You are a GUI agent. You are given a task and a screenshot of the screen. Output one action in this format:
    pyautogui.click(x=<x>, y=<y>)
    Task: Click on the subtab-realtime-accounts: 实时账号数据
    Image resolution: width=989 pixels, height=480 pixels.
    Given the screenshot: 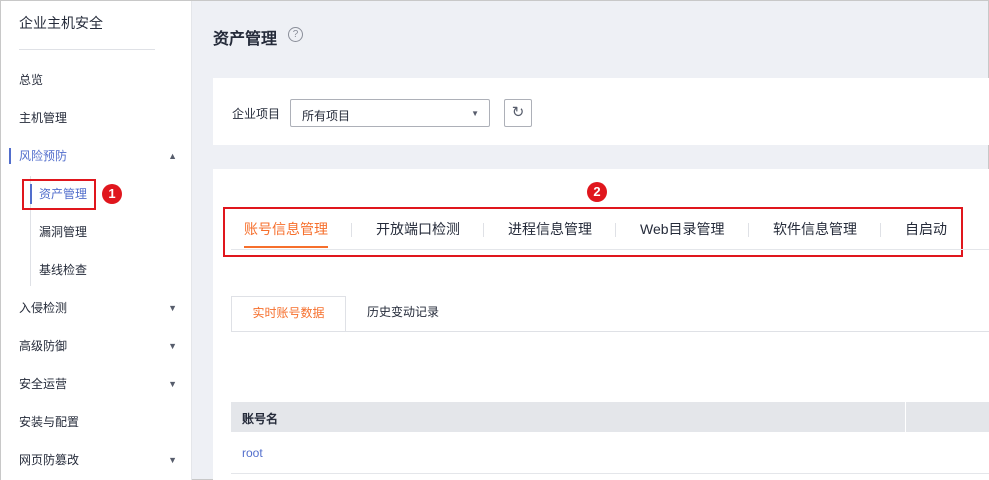 What is the action you would take?
    pyautogui.click(x=288, y=314)
    